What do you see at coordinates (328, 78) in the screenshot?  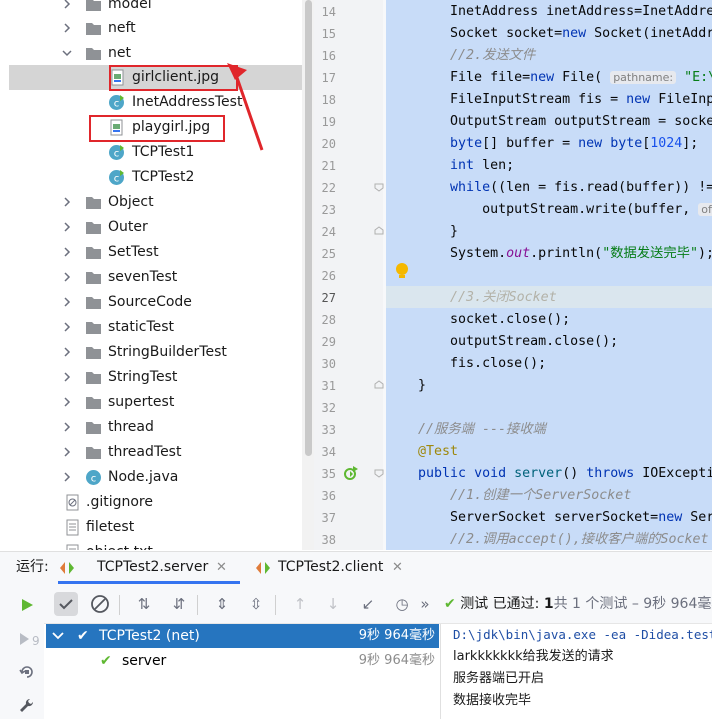 I see `line-number: 17` at bounding box center [328, 78].